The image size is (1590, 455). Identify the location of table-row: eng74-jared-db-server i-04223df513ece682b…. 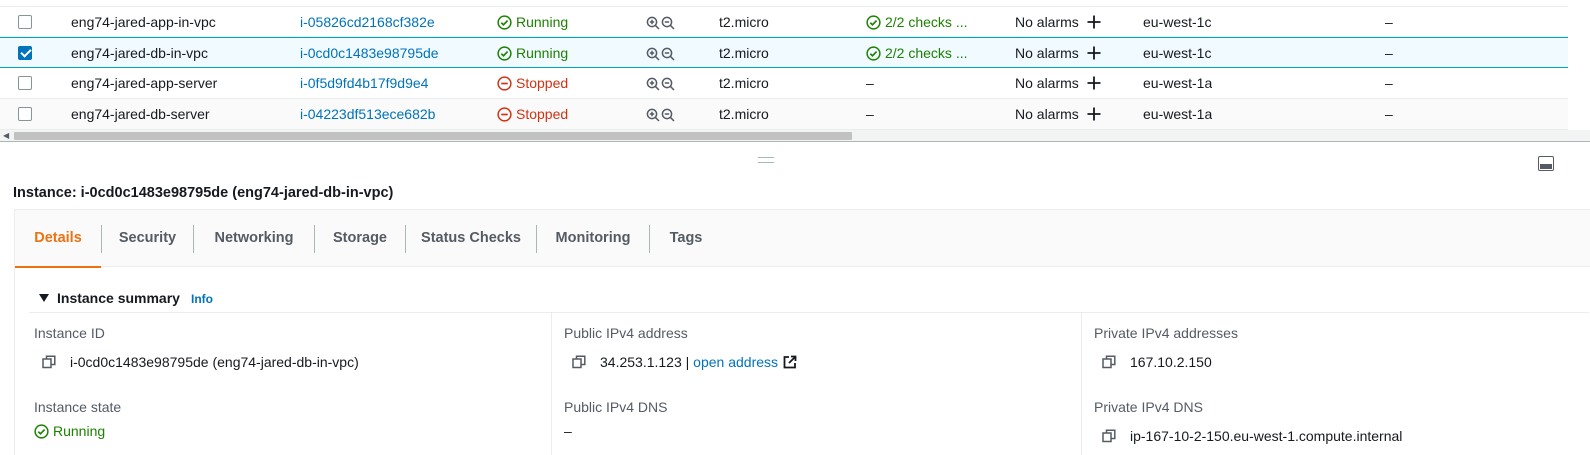
(784, 114).